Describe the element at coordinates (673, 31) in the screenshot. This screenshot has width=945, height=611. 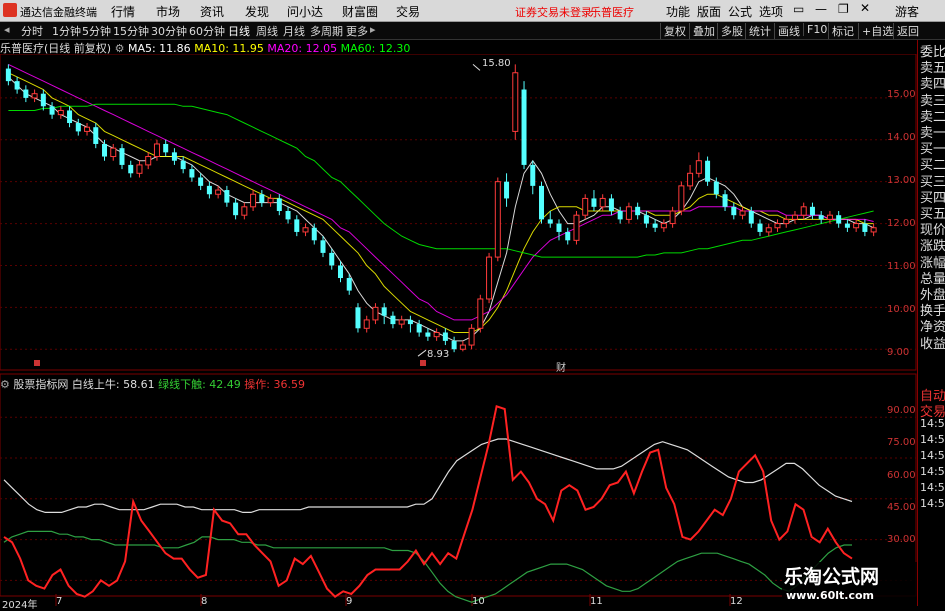
I see `btn-fuquan: 复权` at that location.